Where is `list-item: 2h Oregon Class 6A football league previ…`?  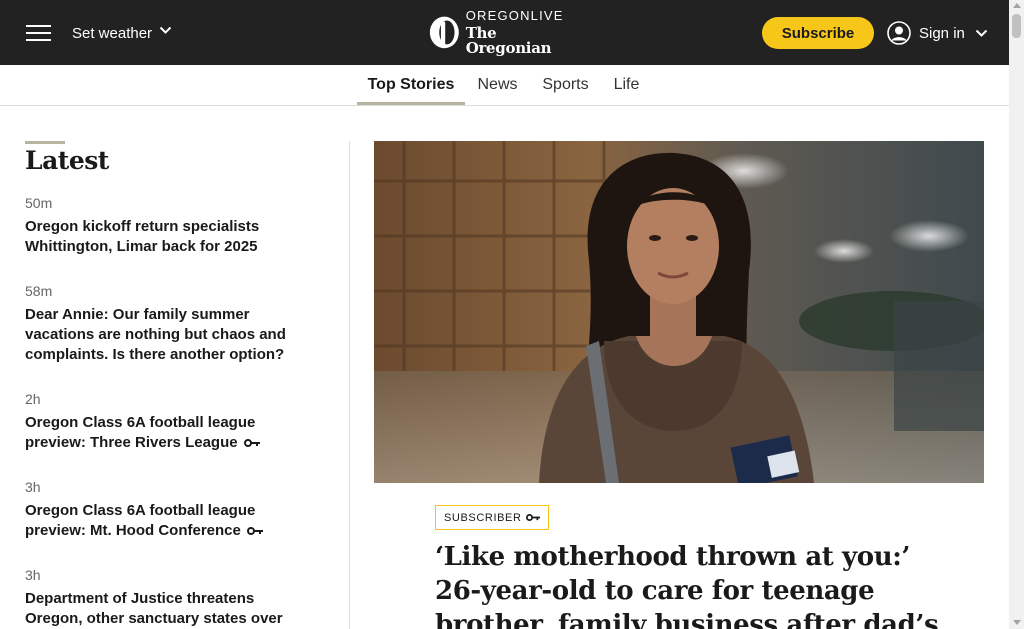 list-item: 2h Oregon Class 6A football league previ… is located at coordinates (170, 422).